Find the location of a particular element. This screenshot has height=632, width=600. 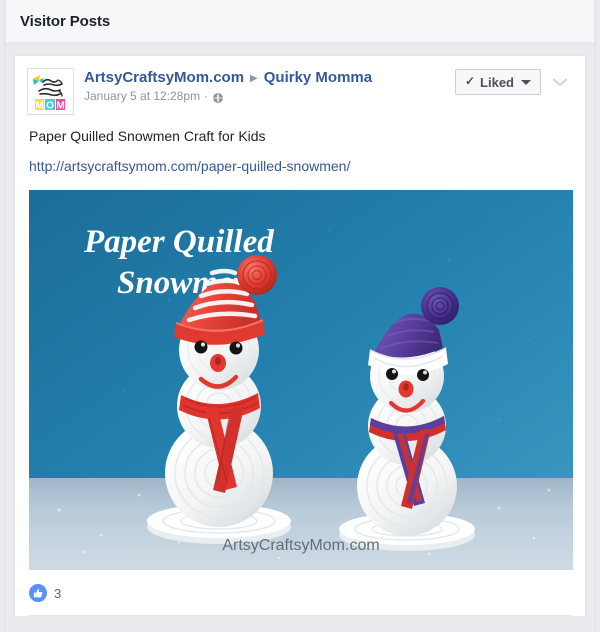

post-footer: 3 is located at coordinates (300, 593).